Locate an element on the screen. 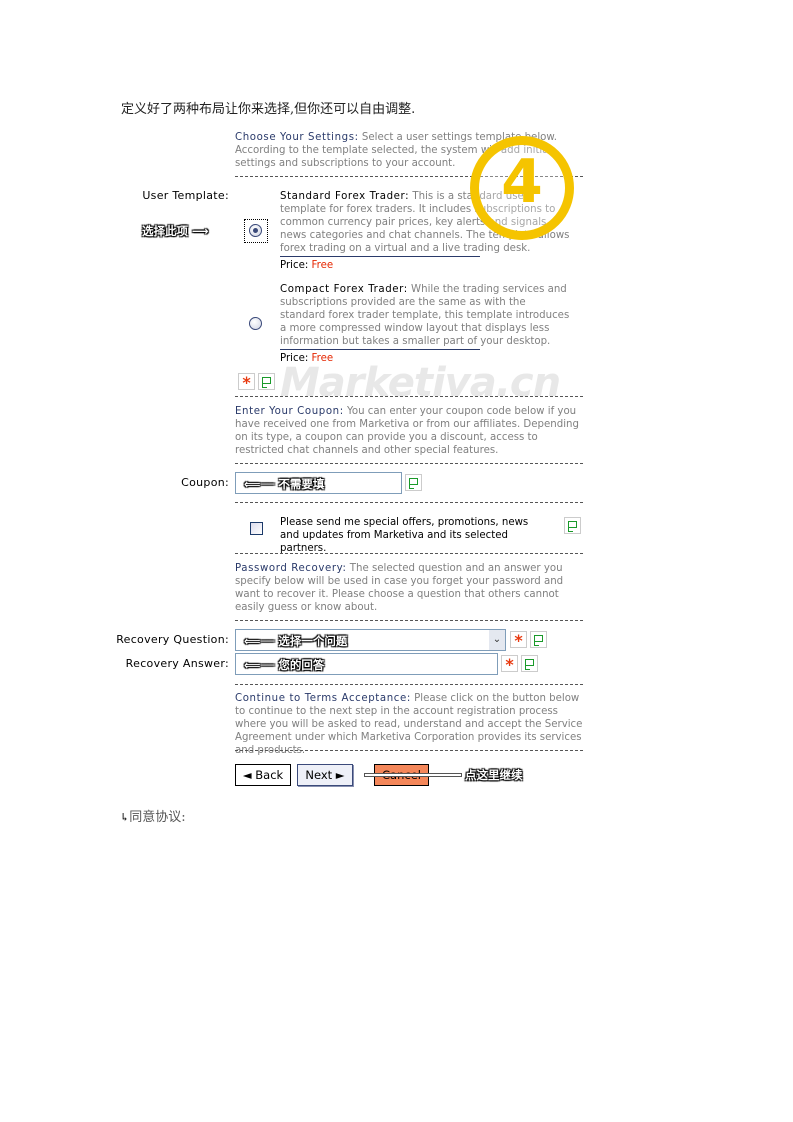 The width and height of the screenshot is (793, 1122). coupon-label: Coupon: is located at coordinates (205, 482).